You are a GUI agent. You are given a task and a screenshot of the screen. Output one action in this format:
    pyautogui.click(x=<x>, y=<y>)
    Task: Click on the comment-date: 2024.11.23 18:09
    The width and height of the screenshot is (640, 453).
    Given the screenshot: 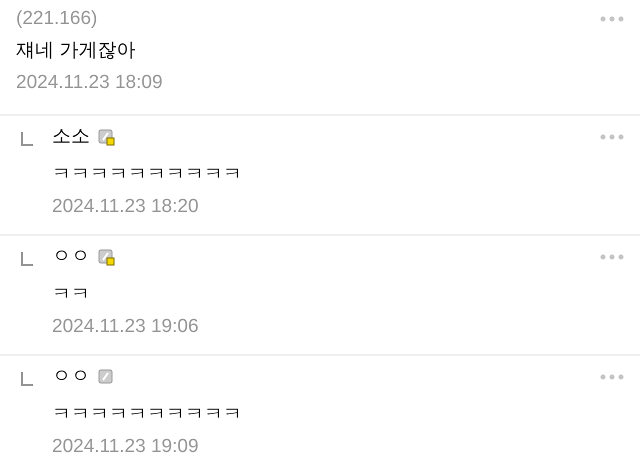 What is the action you would take?
    pyautogui.click(x=90, y=83)
    